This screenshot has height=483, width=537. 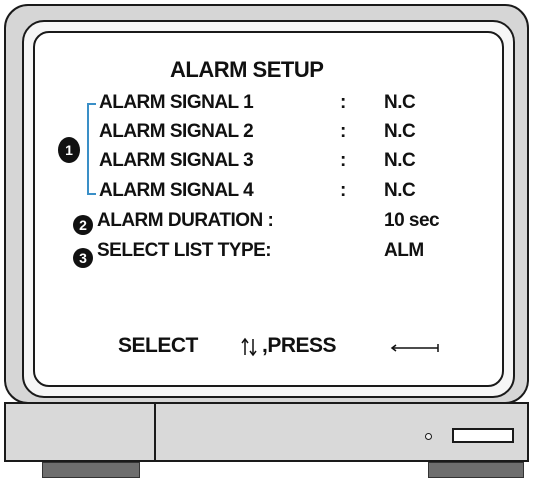 I want to click on press-instruction: ,PRESS, so click(x=299, y=345).